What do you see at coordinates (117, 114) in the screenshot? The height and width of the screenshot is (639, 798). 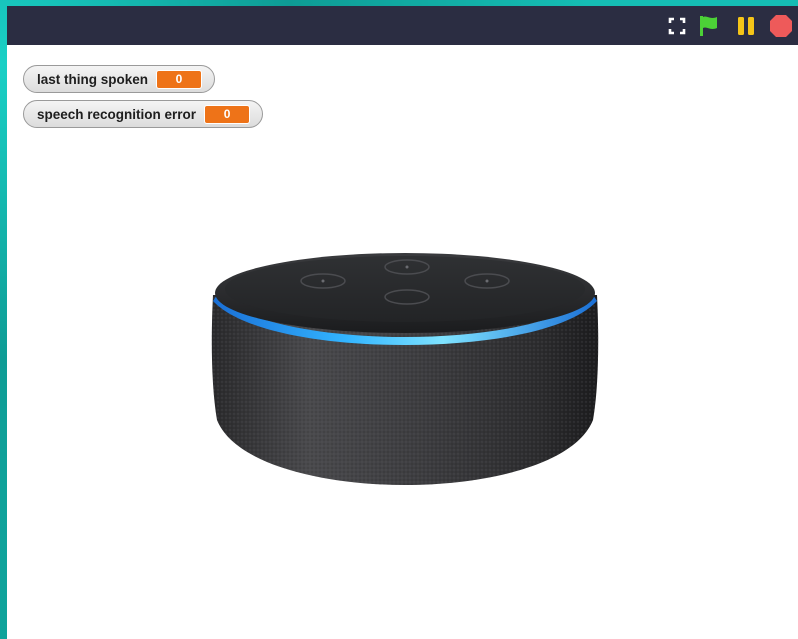 I see `watcher-label: speech recognition error` at bounding box center [117, 114].